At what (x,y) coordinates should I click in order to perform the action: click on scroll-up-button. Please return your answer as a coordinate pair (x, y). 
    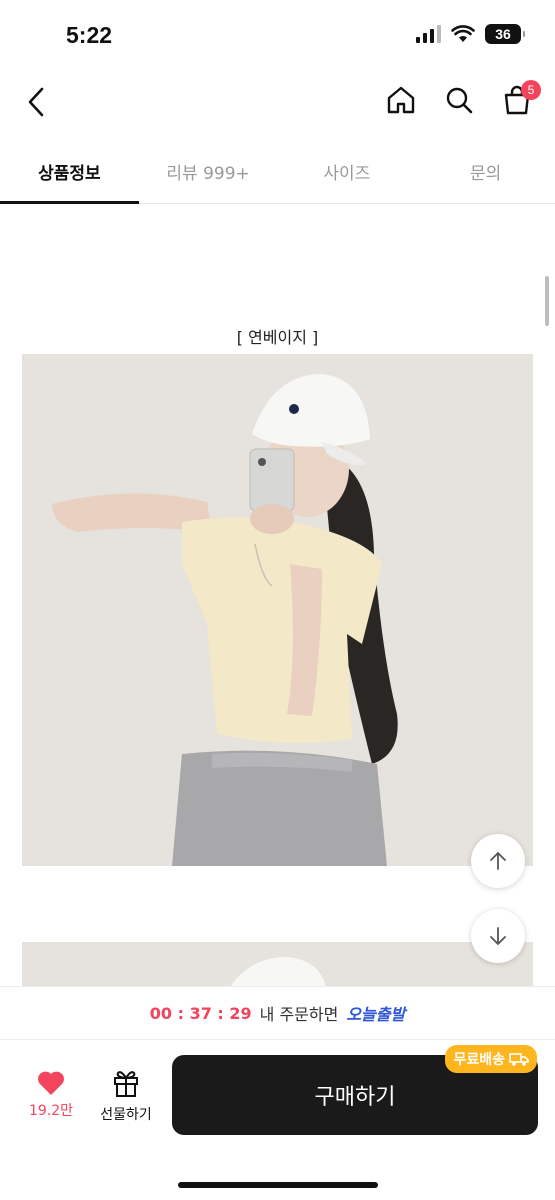
    Looking at the image, I should click on (498, 861).